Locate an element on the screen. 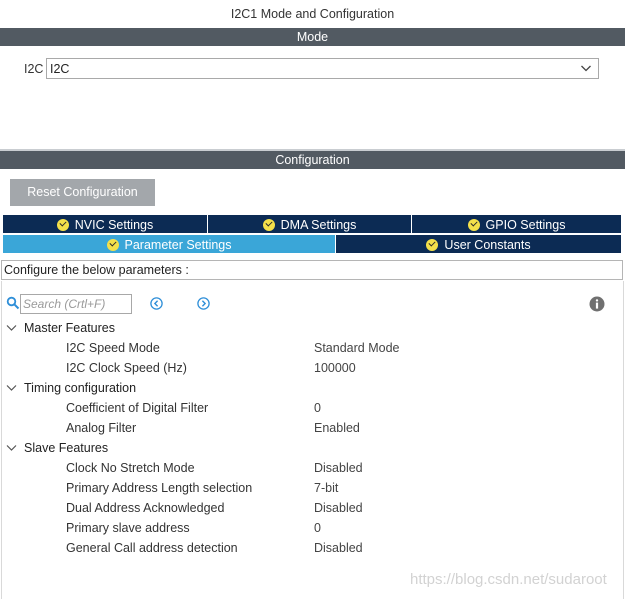  window-title: I2C1 Mode and Configuration is located at coordinates (312, 14).